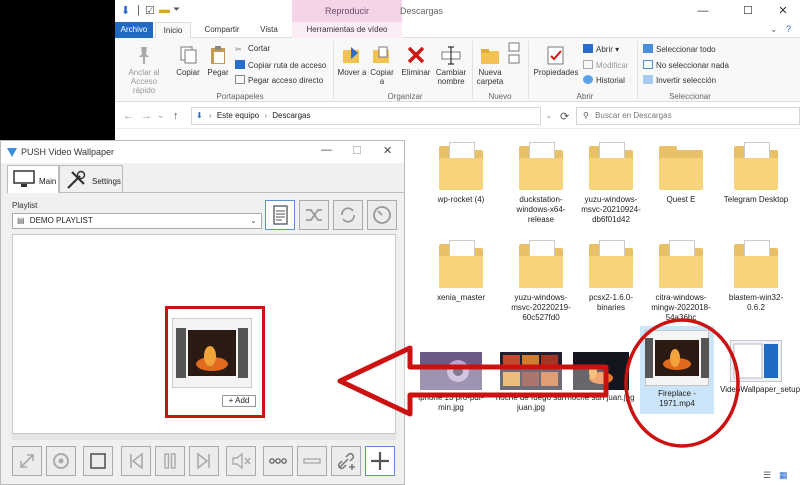 Image resolution: width=800 pixels, height=485 pixels. What do you see at coordinates (212, 353) in the screenshot?
I see `video-thumbnail` at bounding box center [212, 353].